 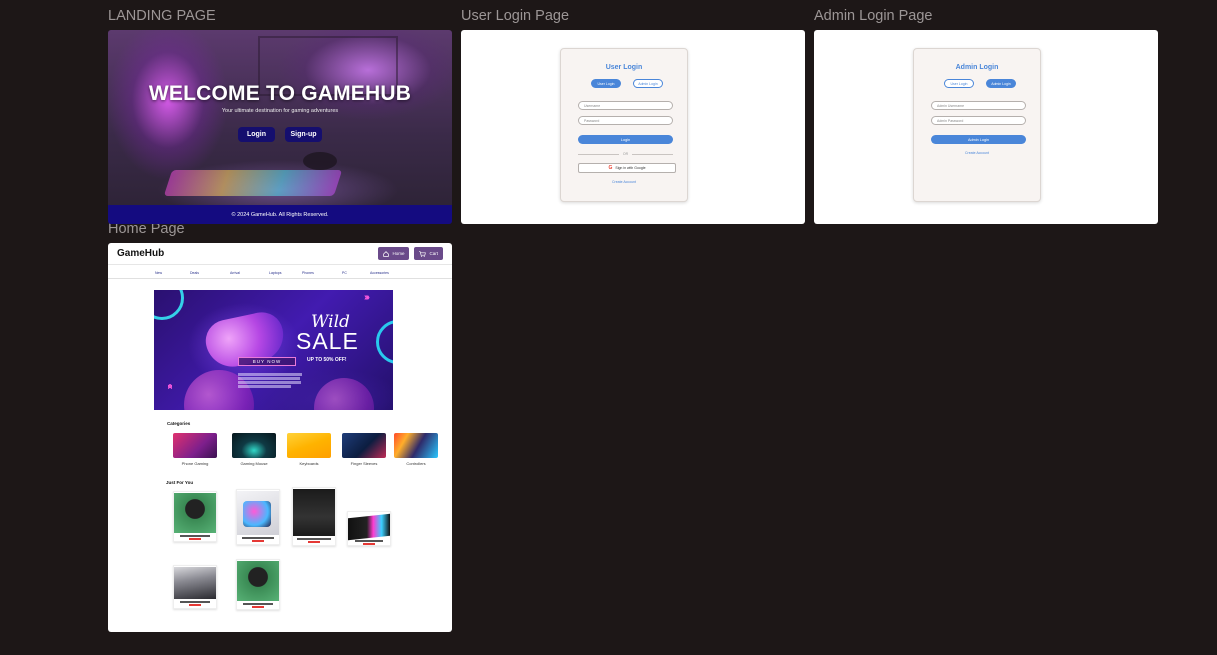 What do you see at coordinates (194, 273) in the screenshot?
I see `nav-deals: Deals` at bounding box center [194, 273].